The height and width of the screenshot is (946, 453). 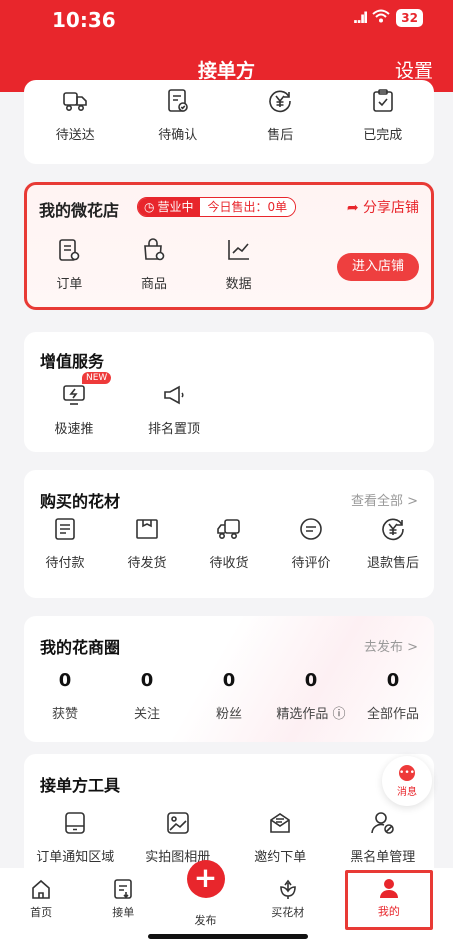 What do you see at coordinates (384, 499) in the screenshot?
I see `view-all-link: 查看全部 >` at bounding box center [384, 499].